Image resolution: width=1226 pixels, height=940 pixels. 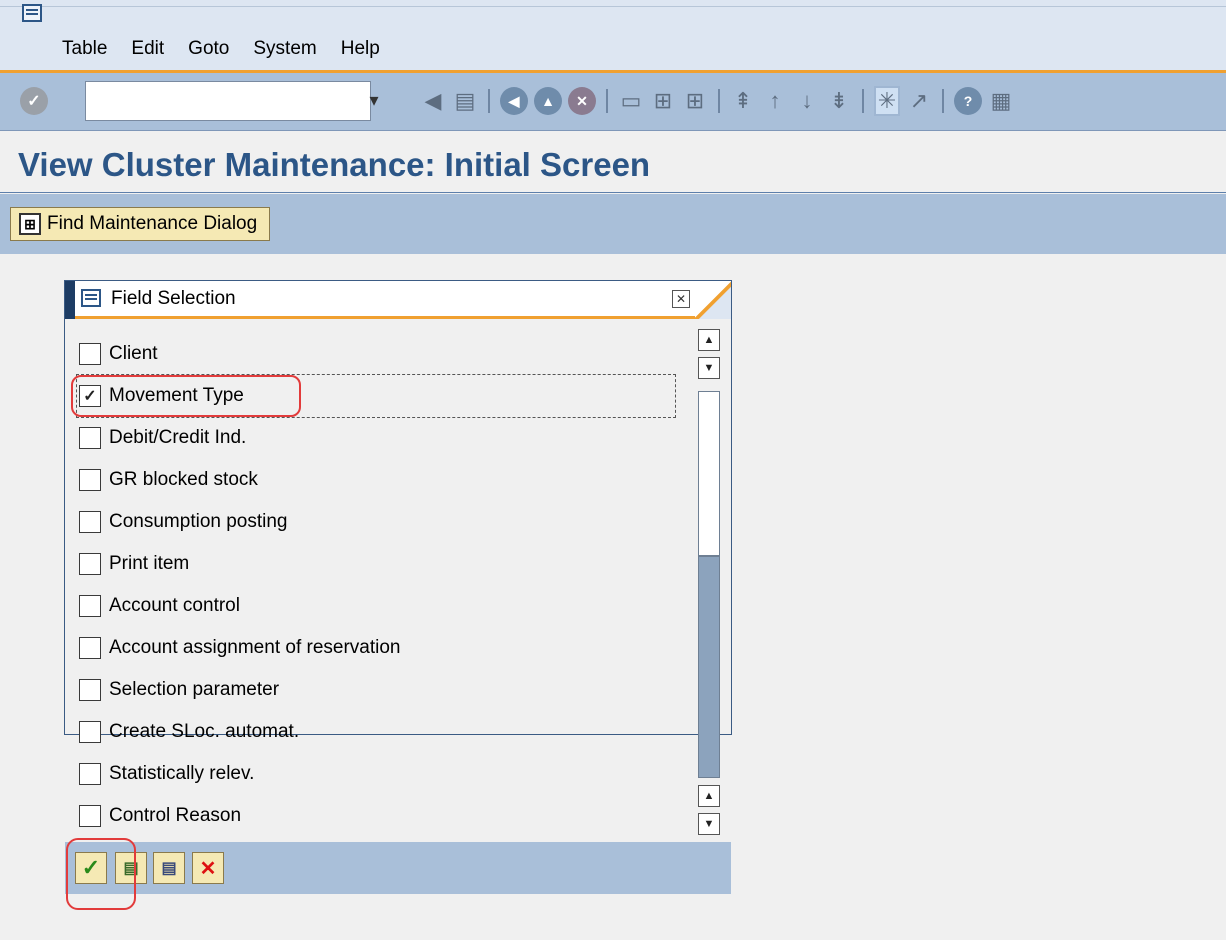 What do you see at coordinates (284, 49) in the screenshot?
I see `menu-item-system: System` at bounding box center [284, 49].